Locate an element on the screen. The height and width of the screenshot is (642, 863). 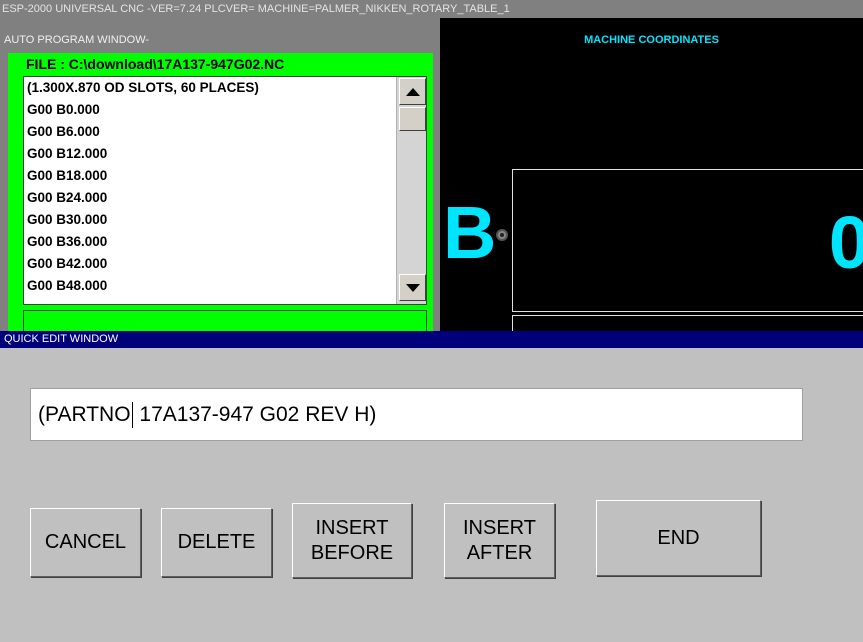
arrow-down-icon is located at coordinates (412, 287).